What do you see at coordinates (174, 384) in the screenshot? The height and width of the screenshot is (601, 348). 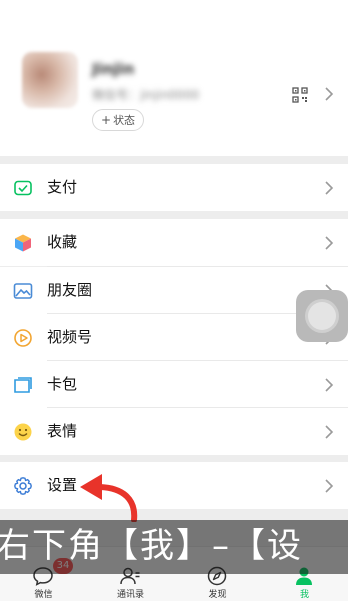 I see `menu-item-cards: 卡包` at bounding box center [174, 384].